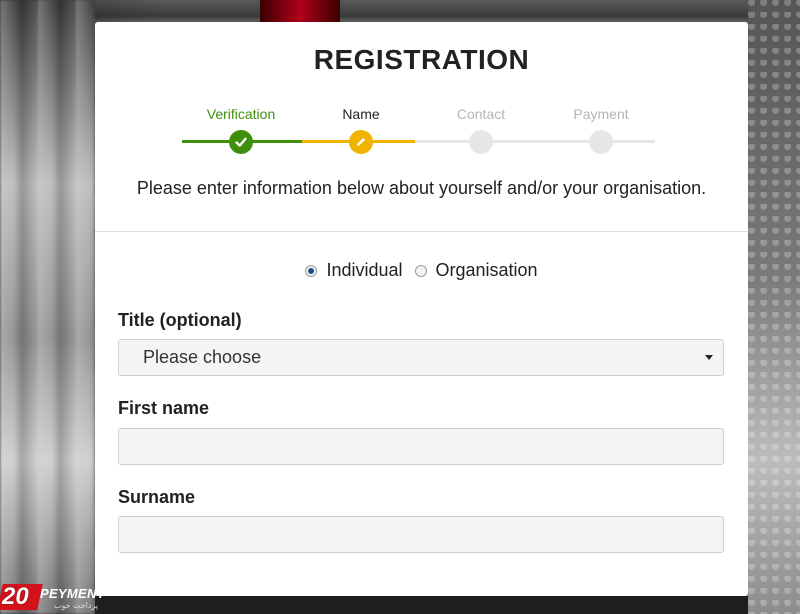 Image resolution: width=800 pixels, height=614 pixels. What do you see at coordinates (157, 497) in the screenshot?
I see `surname-label: Surname` at bounding box center [157, 497].